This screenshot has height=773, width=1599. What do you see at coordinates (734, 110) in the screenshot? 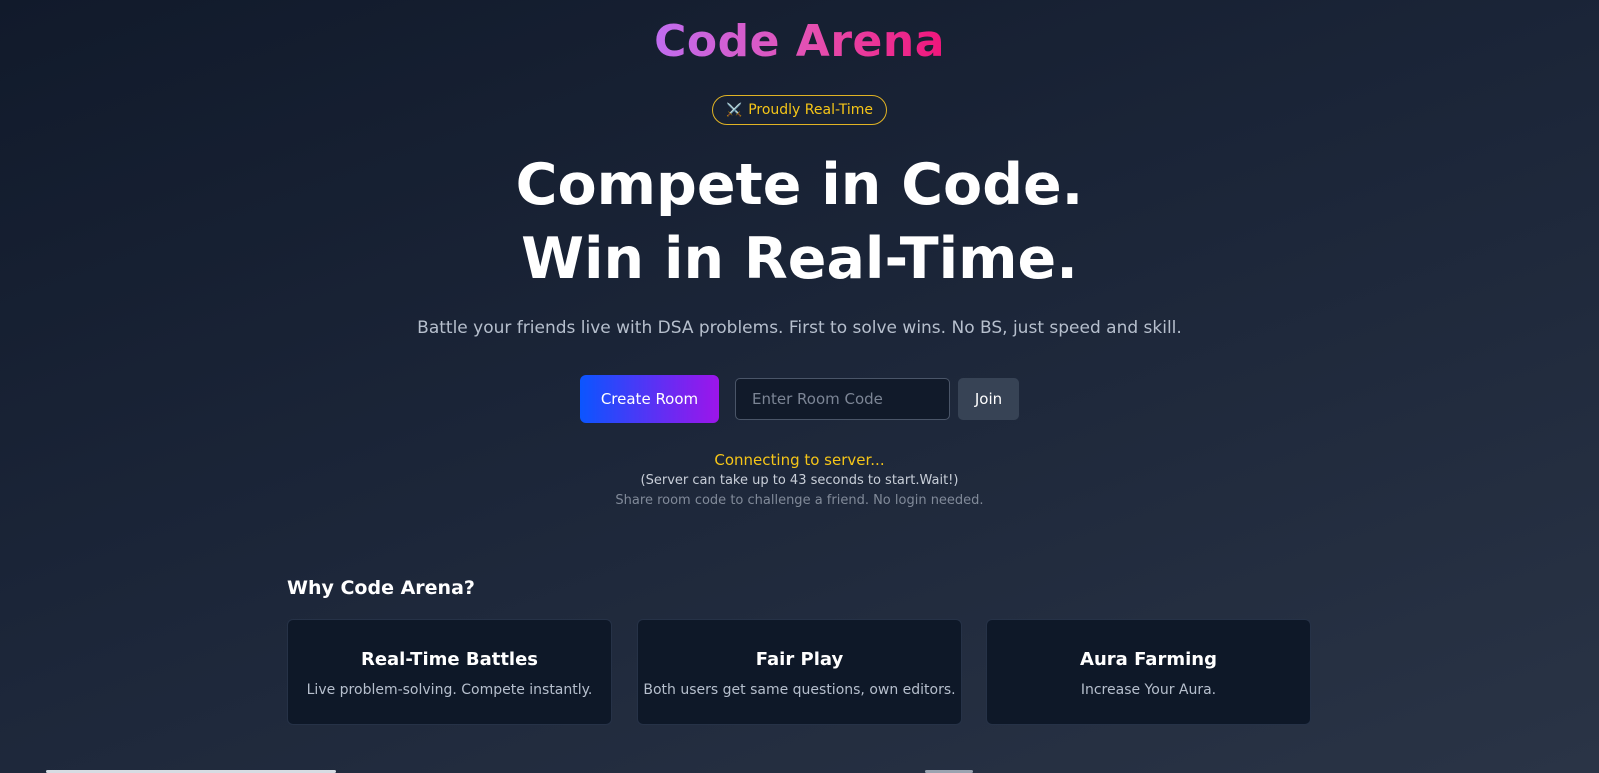
I see `crossed-swords-icon: ⚔️` at bounding box center [734, 110].